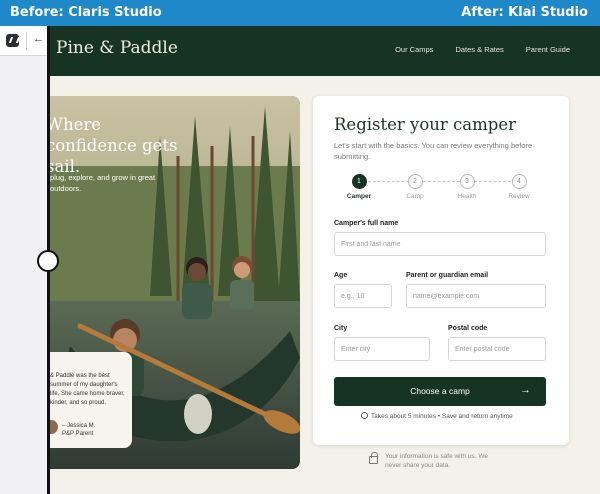 This screenshot has width=600, height=494. I want to click on postal-input, so click(497, 349).